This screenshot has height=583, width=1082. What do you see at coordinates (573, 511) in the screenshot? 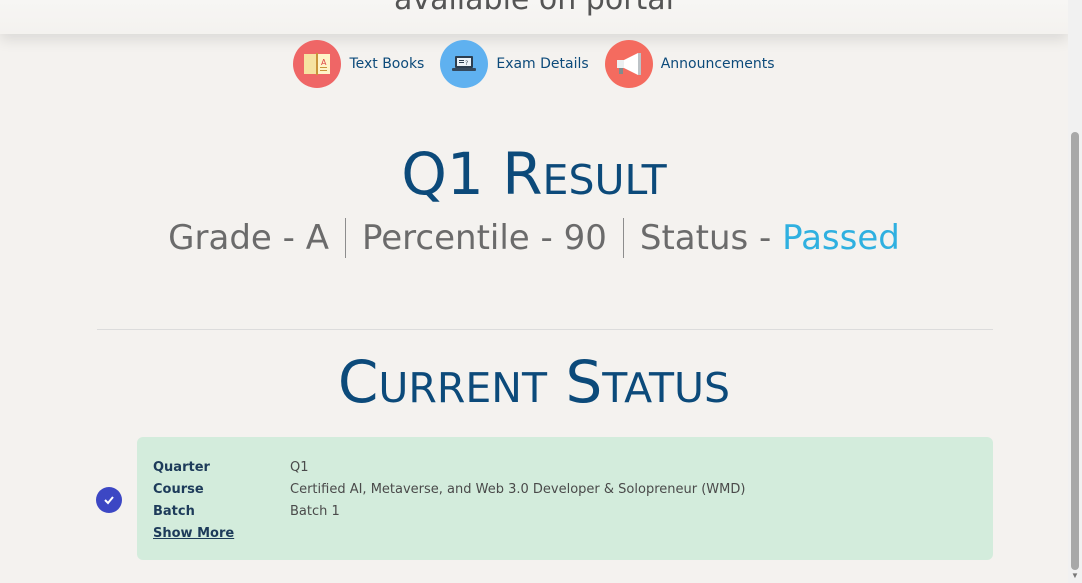
I see `status-row-batch: Batch Batch 1` at bounding box center [573, 511].